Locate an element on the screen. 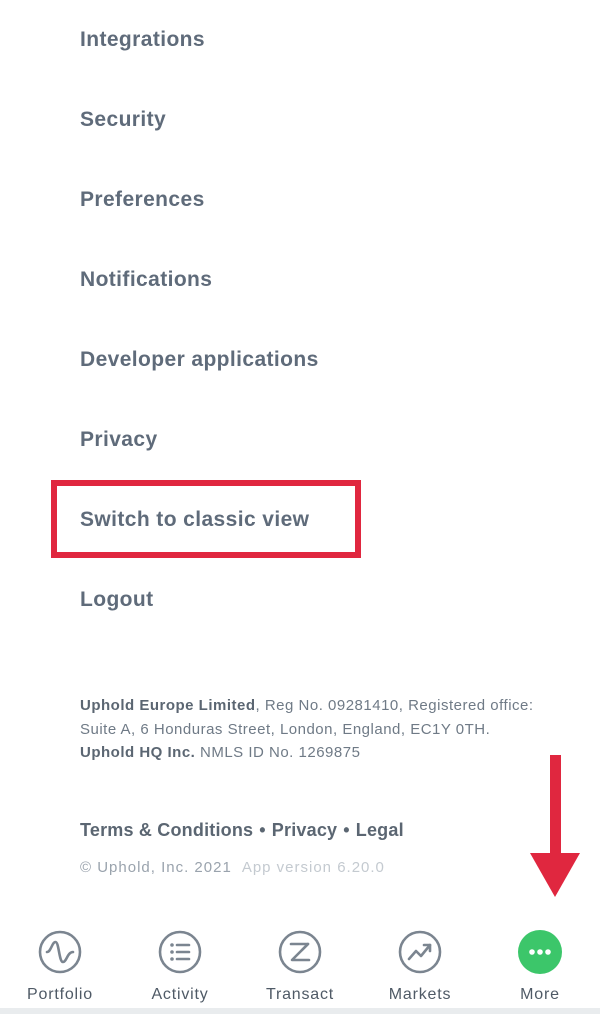 Image resolution: width=600 pixels, height=1014 pixels. tab-activity: Activity is located at coordinates (180, 972).